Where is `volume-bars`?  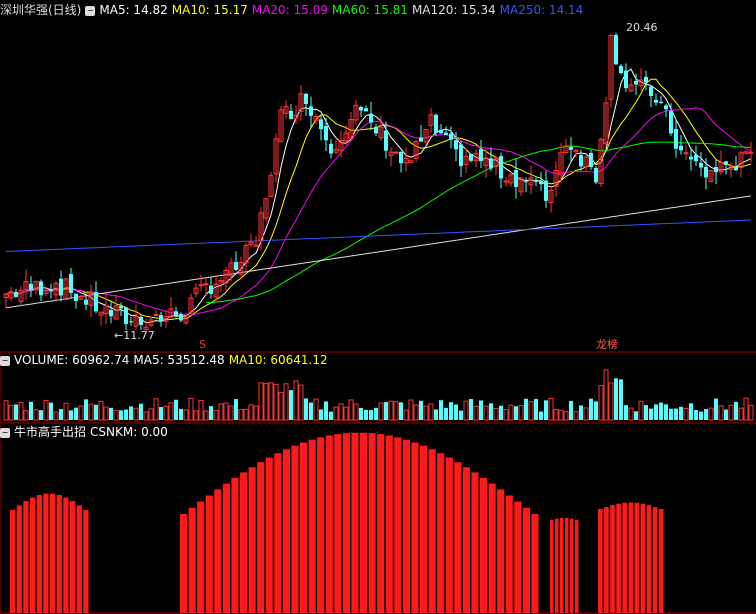 volume-bars is located at coordinates (378, 395).